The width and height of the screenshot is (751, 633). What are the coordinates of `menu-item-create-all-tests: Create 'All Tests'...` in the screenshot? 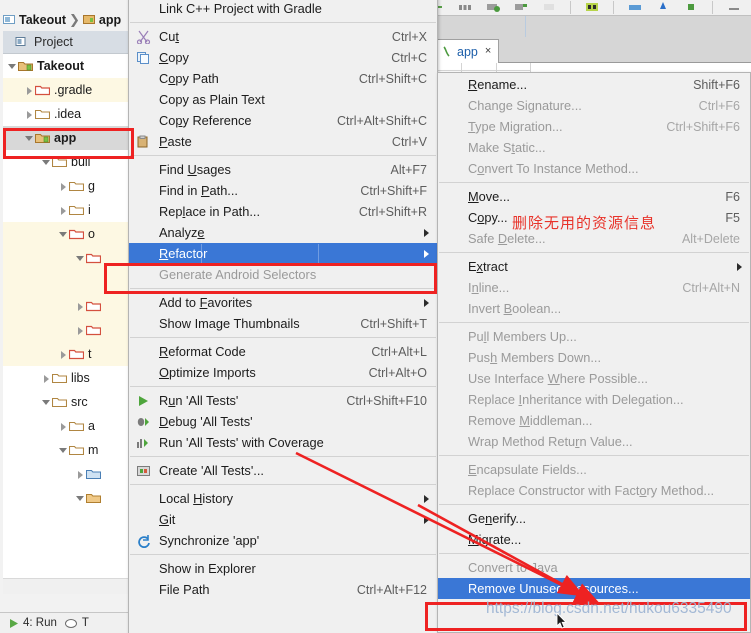 It's located at (283, 470).